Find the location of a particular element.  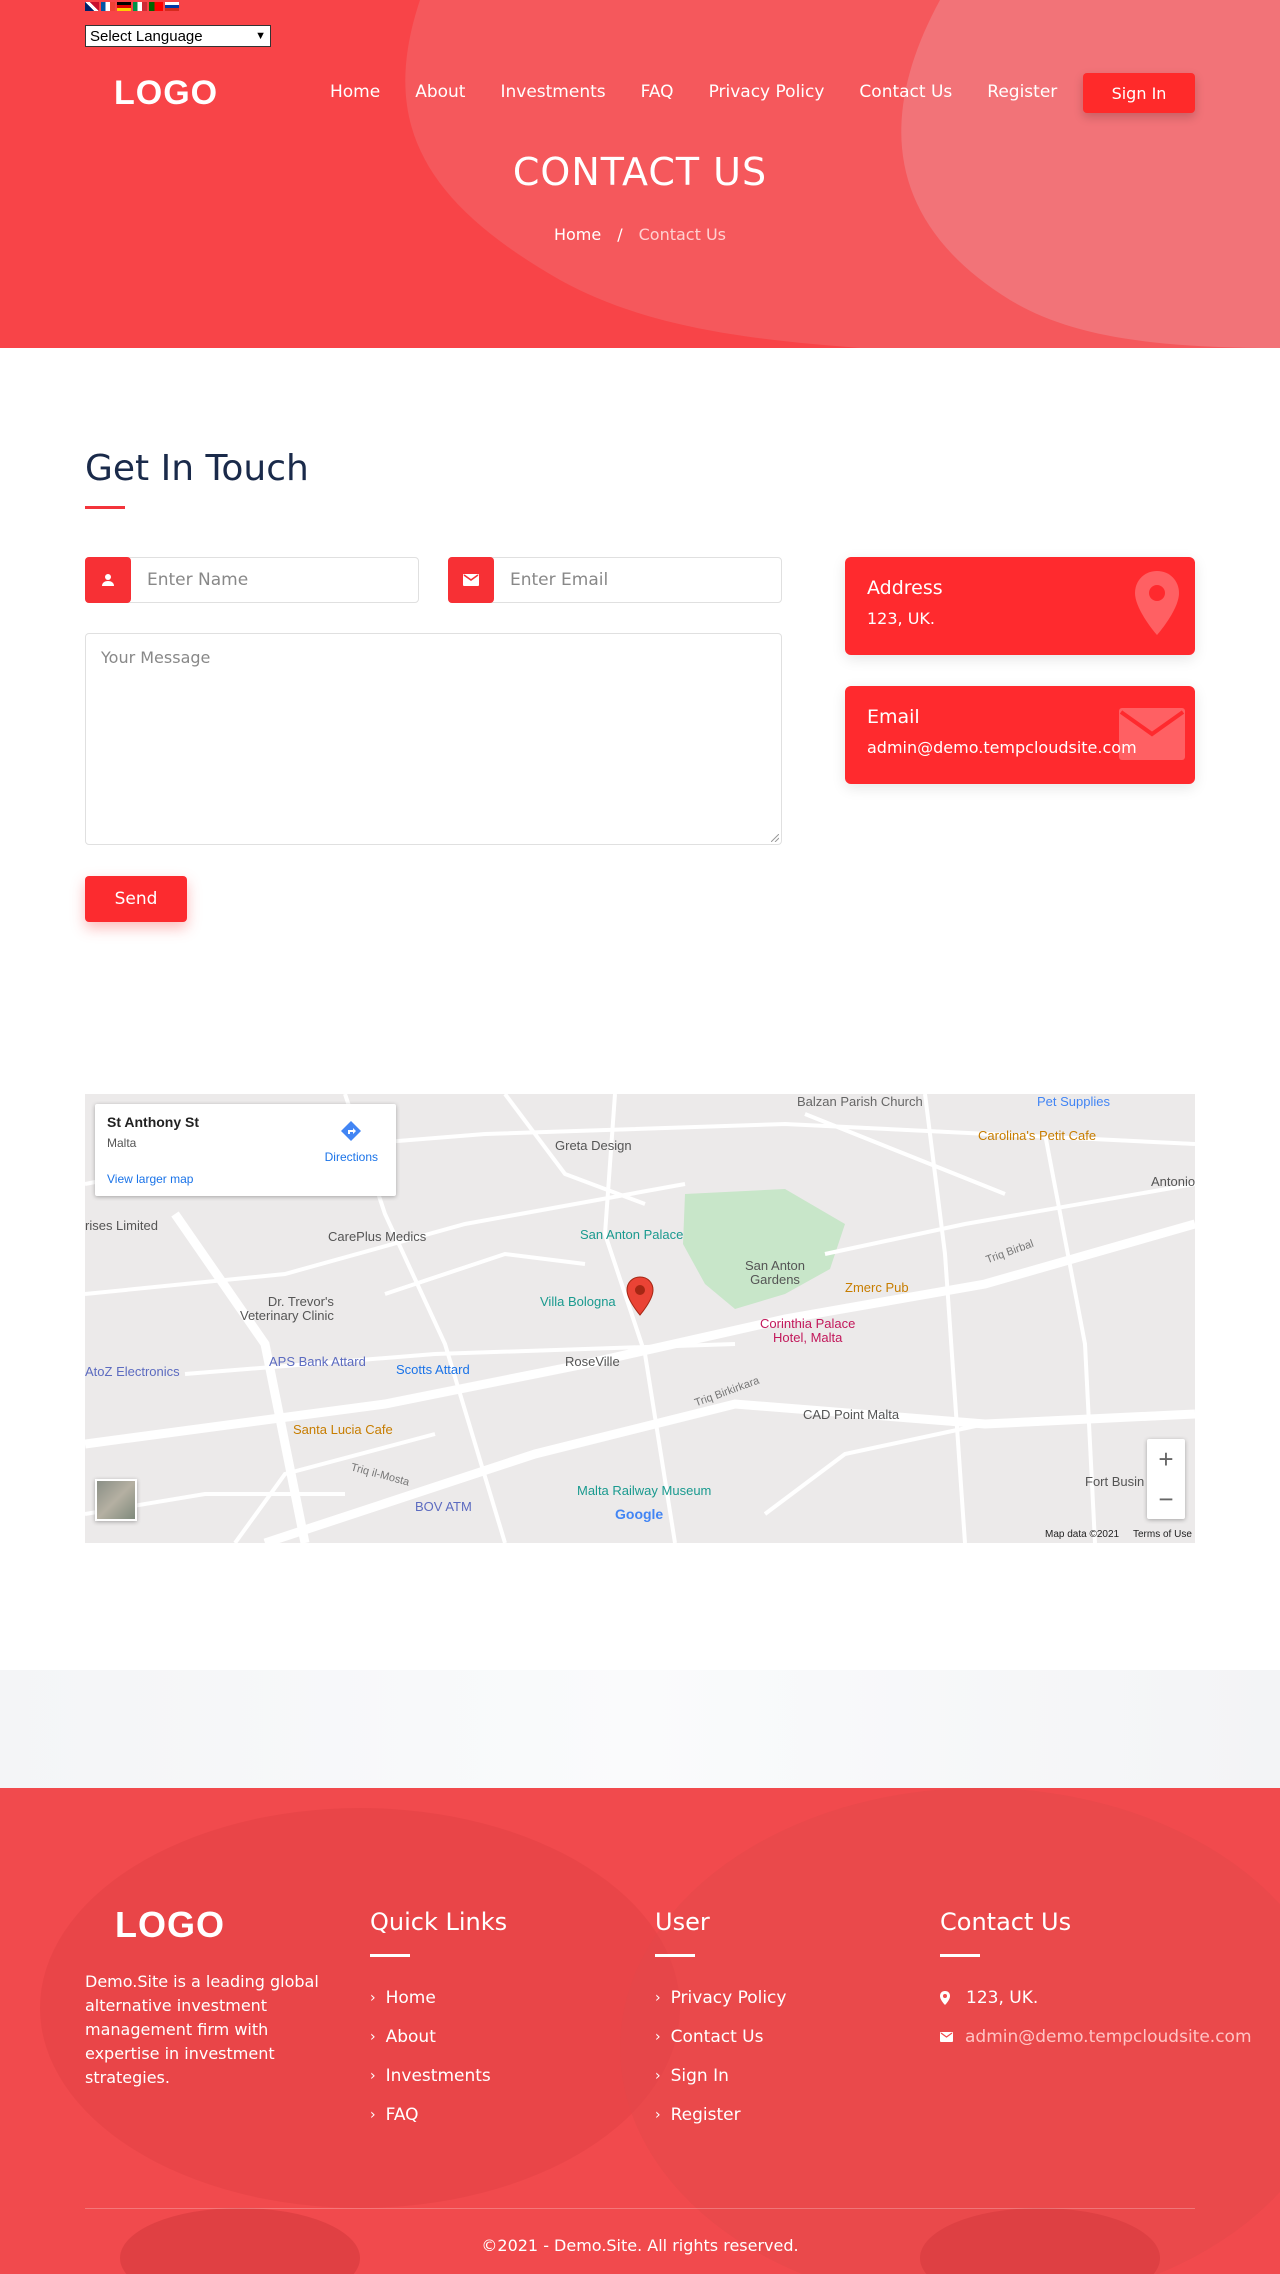

footer-email: admin@demo.tempcloudsite.com is located at coordinates (1096, 2037).